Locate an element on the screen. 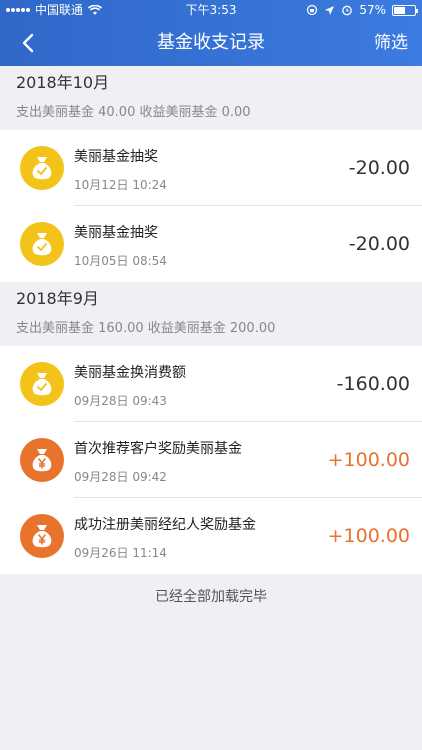 This screenshot has height=750, width=422. month-summary: 支出美丽基金 40.00 收益美丽基金 0.00 is located at coordinates (133, 112).